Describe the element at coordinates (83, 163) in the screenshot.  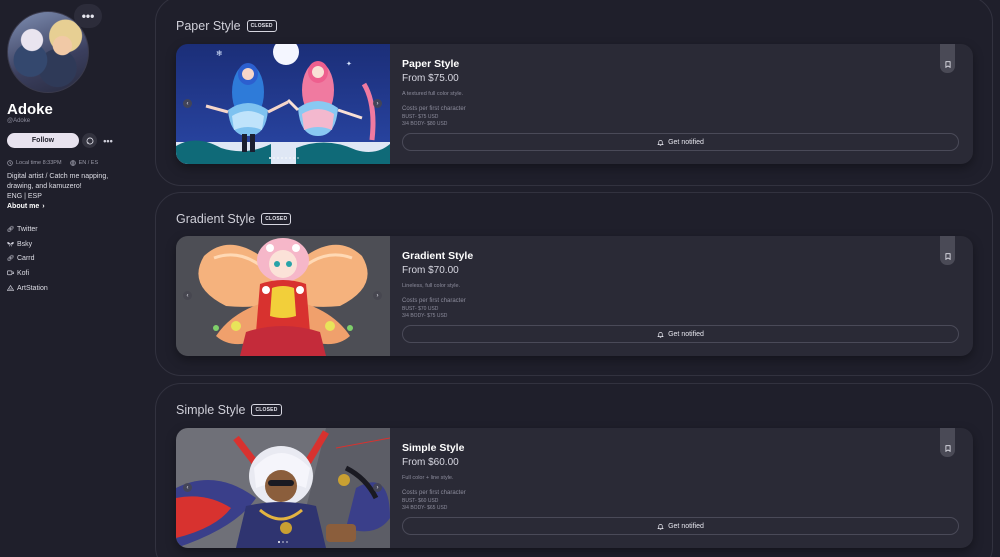
I see `languages: EN / ES` at that location.